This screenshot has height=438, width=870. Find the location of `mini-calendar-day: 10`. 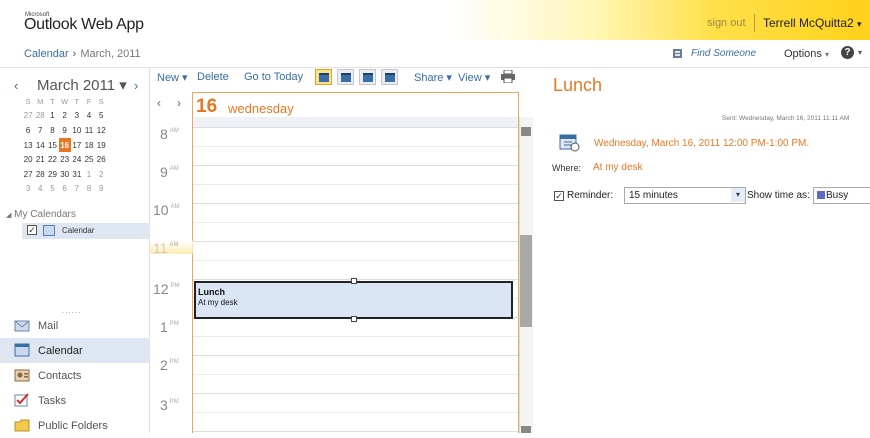

mini-calendar-day: 10 is located at coordinates (77, 130).